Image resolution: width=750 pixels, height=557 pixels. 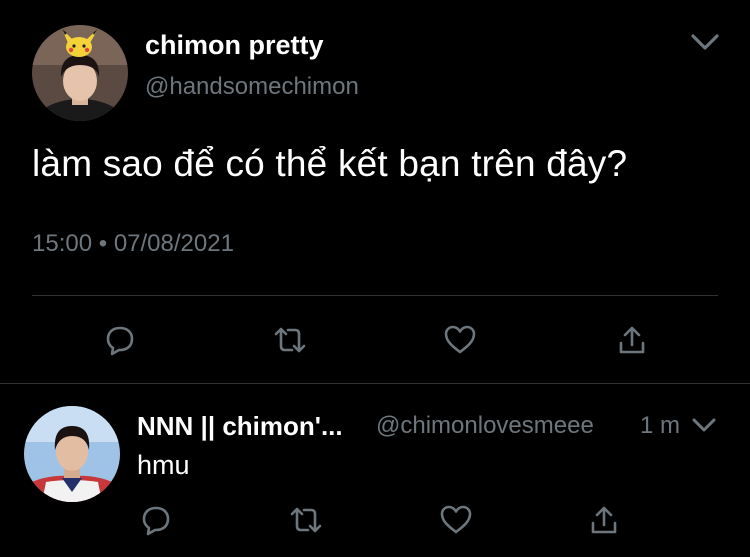 I want to click on reply-time-ago: 1 m, so click(x=660, y=426).